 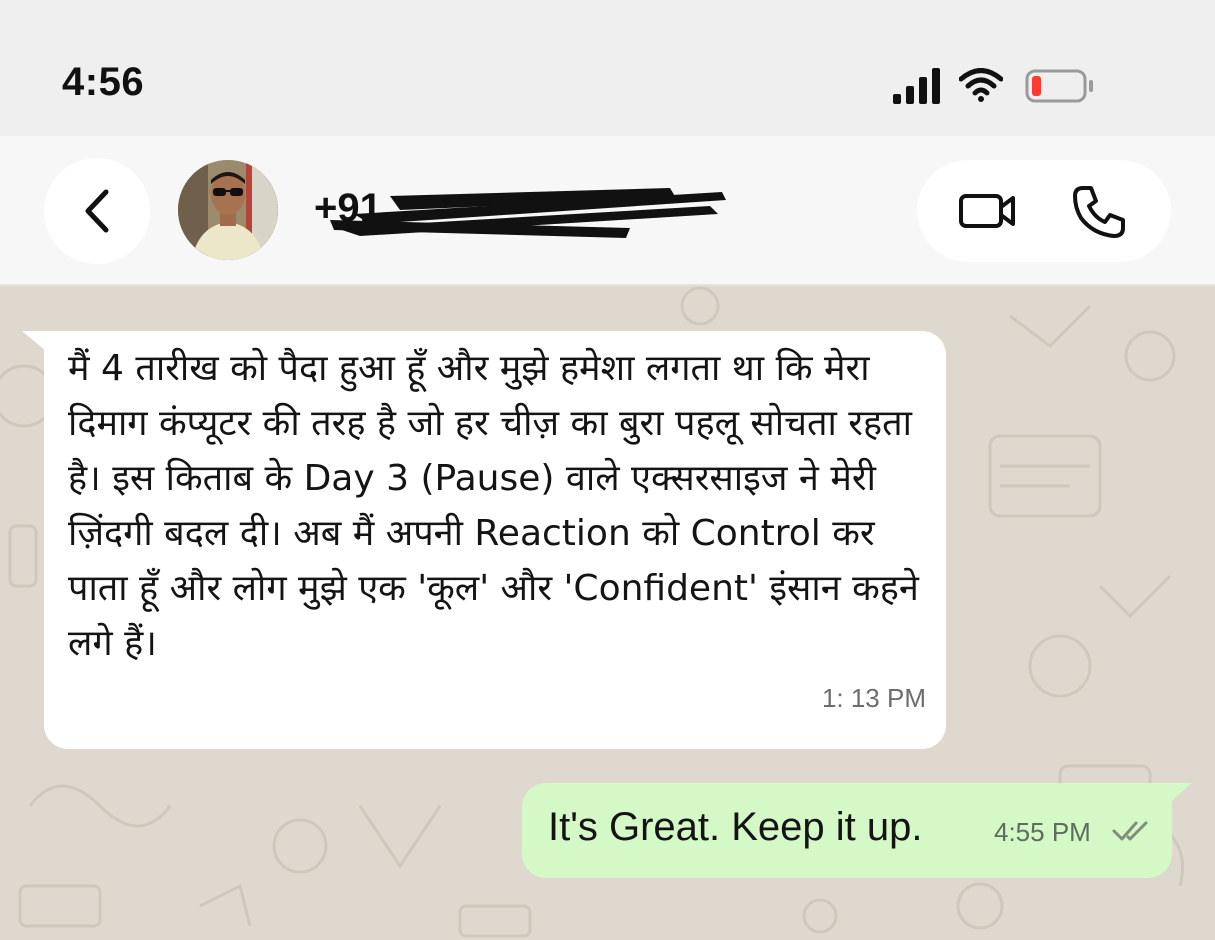 I want to click on redaction-scribble, so click(x=528, y=213).